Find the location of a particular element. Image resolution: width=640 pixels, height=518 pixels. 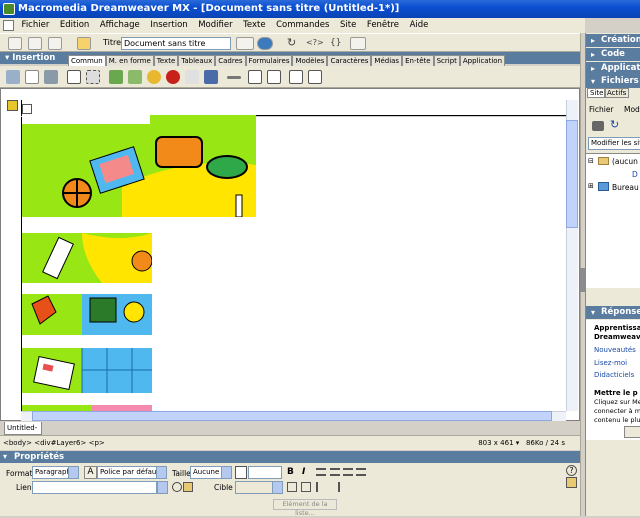

tree-item-aucun: (aucun is located at coordinates (625, 161).